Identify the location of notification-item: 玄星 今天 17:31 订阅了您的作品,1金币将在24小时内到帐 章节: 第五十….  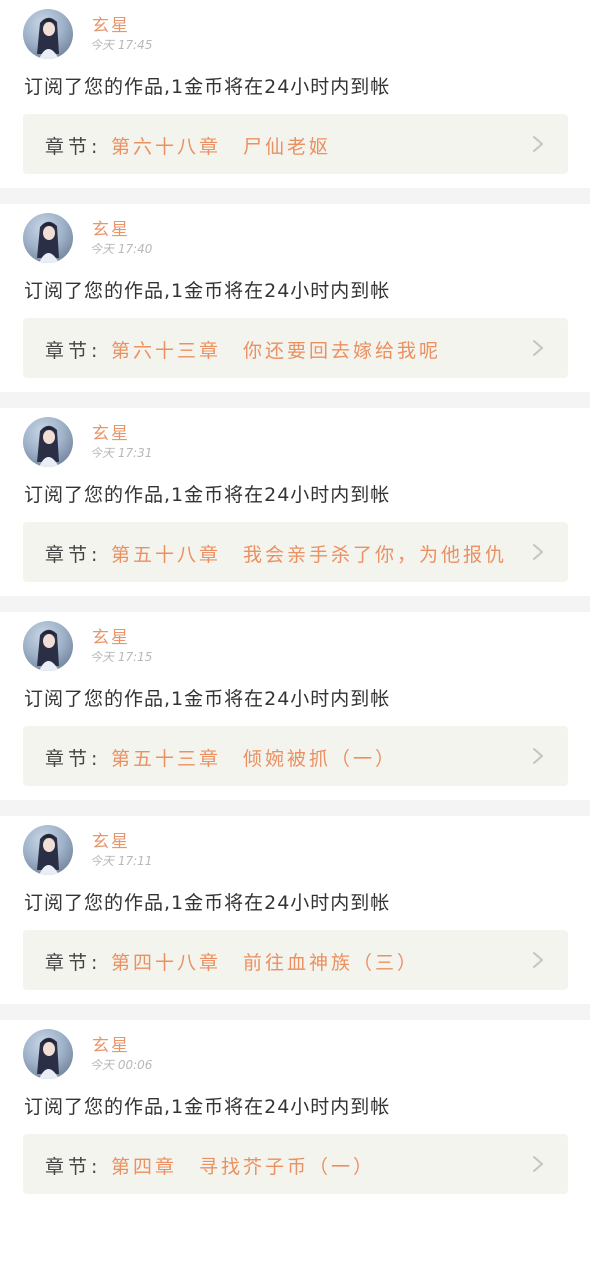
(295, 502).